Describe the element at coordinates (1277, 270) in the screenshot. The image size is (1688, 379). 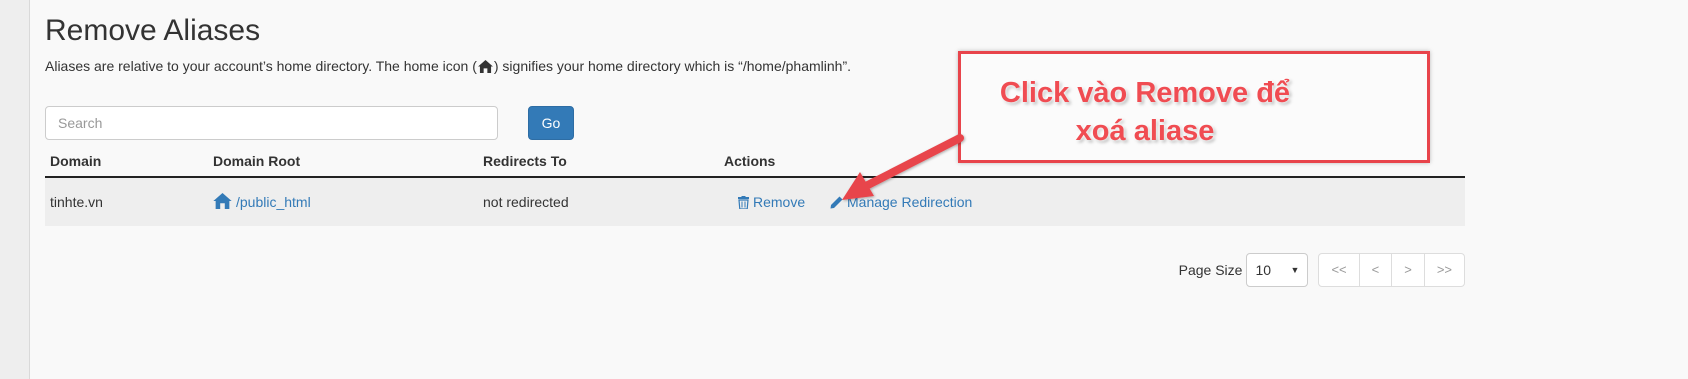
I see `page-size-select: 10 ▼` at that location.